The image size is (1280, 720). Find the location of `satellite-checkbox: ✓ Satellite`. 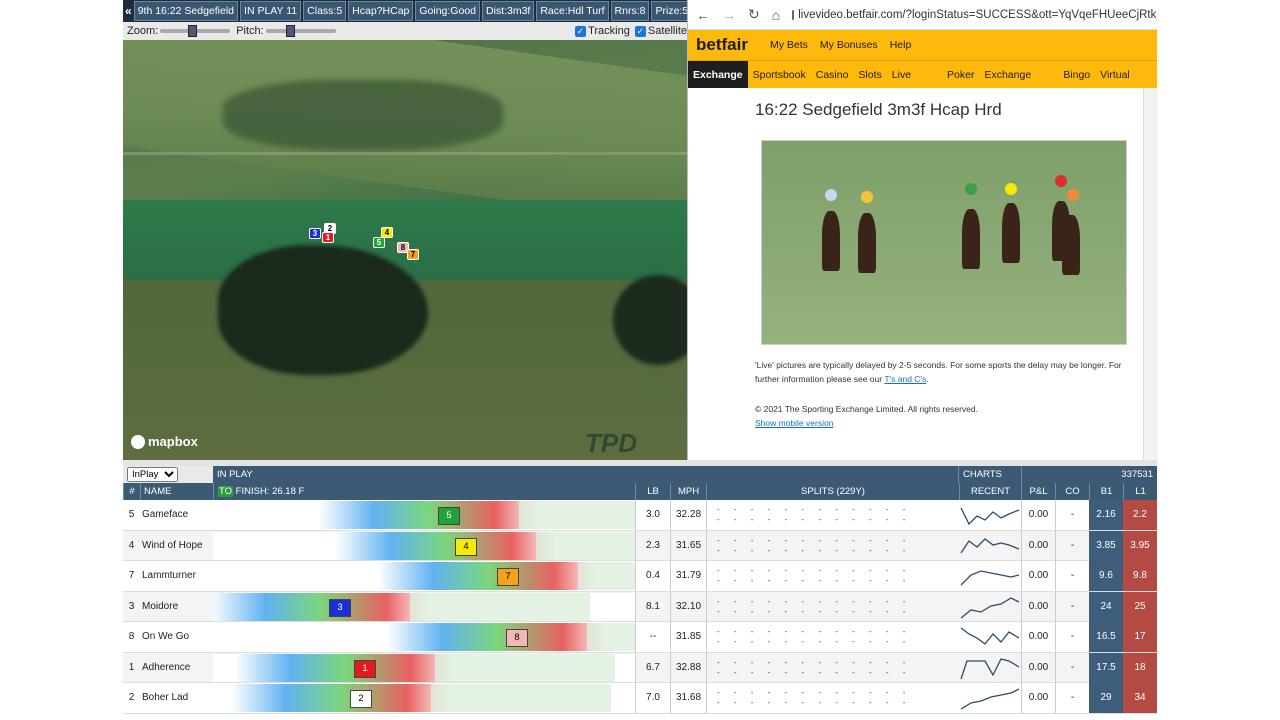

satellite-checkbox: ✓ Satellite is located at coordinates (660, 31).